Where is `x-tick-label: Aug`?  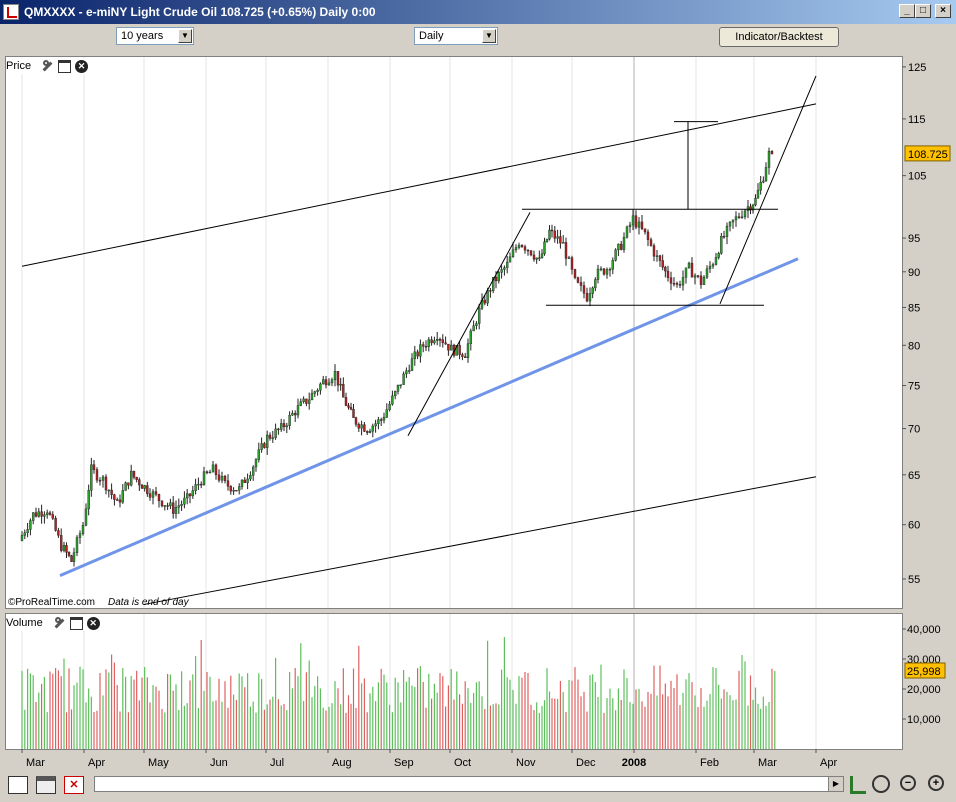 x-tick-label: Aug is located at coordinates (342, 763).